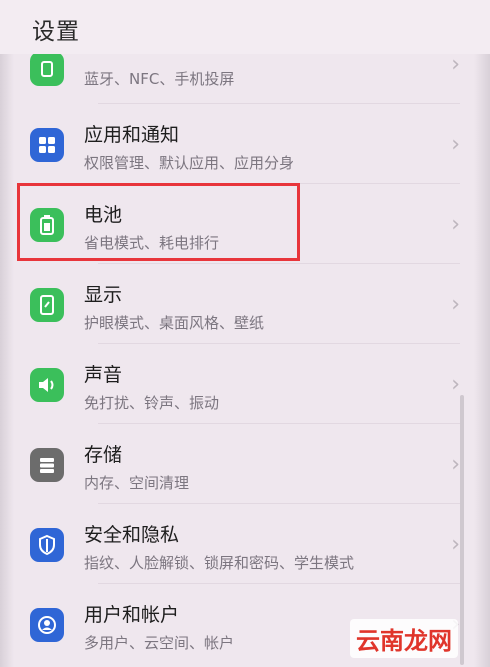 The image size is (490, 667). What do you see at coordinates (244, 544) in the screenshot?
I see `settings-item-security: 安全和隐私 指纹、人脸解锁、锁屏和密码、学生模式 ›` at bounding box center [244, 544].